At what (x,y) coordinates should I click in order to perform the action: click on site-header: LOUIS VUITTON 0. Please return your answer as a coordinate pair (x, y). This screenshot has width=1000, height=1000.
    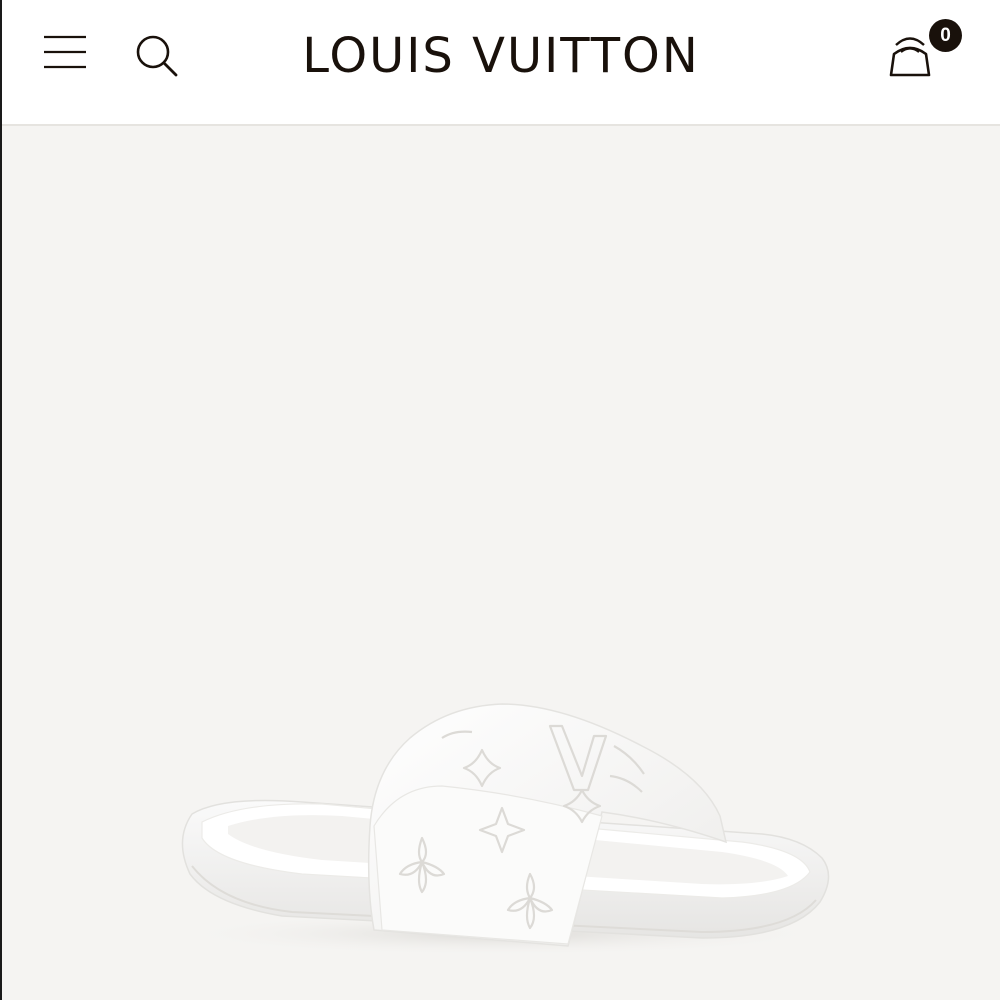
    Looking at the image, I should click on (501, 63).